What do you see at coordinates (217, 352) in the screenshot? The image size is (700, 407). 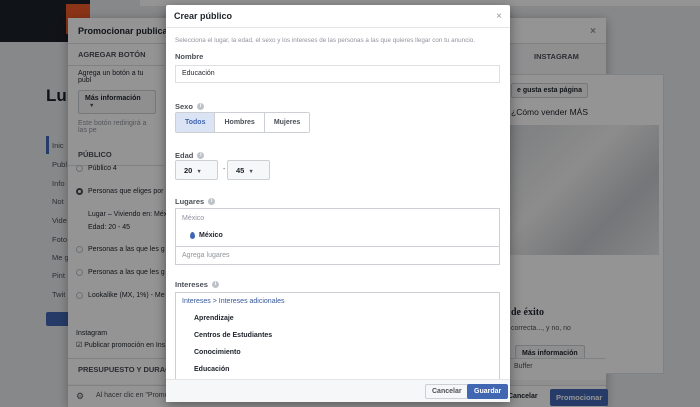 I see `interest-item: Conocimiento` at bounding box center [217, 352].